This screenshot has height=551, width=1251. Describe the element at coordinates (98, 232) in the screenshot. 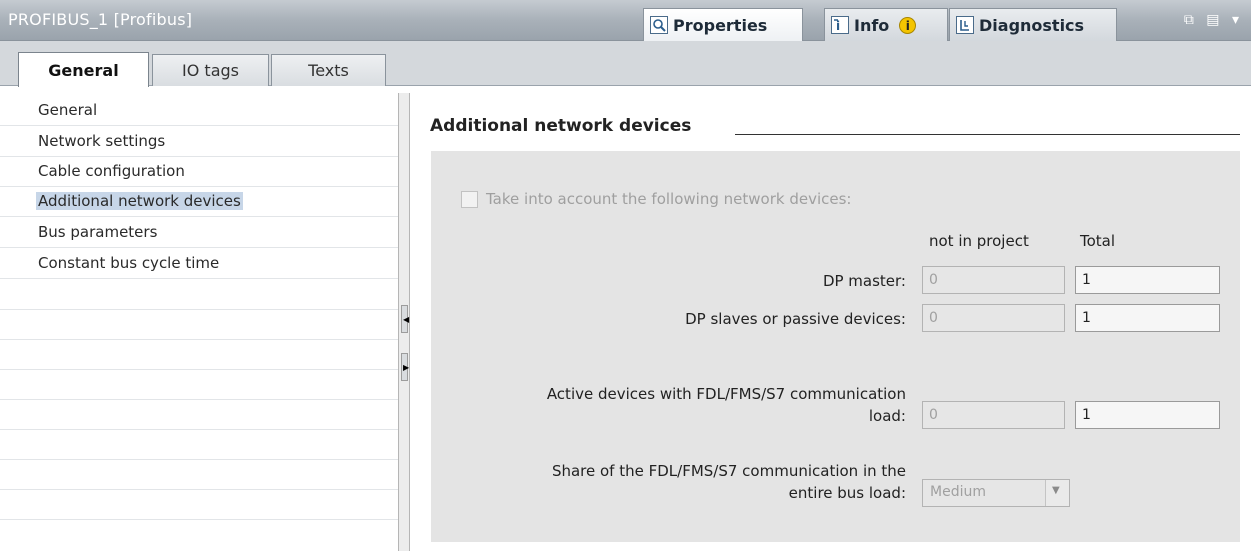

I see `nav-item-label: Bus parameters` at that location.